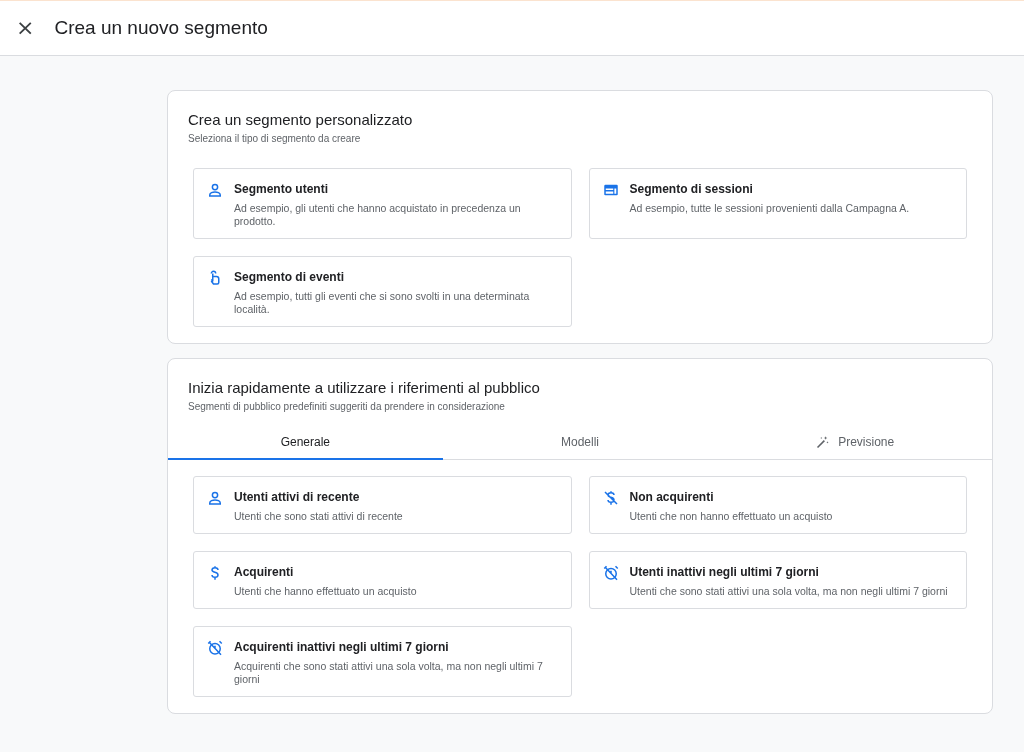  What do you see at coordinates (382, 580) in the screenshot?
I see `segment-card: Acquirenti Utenti che hanno effettuato un acquisto` at bounding box center [382, 580].